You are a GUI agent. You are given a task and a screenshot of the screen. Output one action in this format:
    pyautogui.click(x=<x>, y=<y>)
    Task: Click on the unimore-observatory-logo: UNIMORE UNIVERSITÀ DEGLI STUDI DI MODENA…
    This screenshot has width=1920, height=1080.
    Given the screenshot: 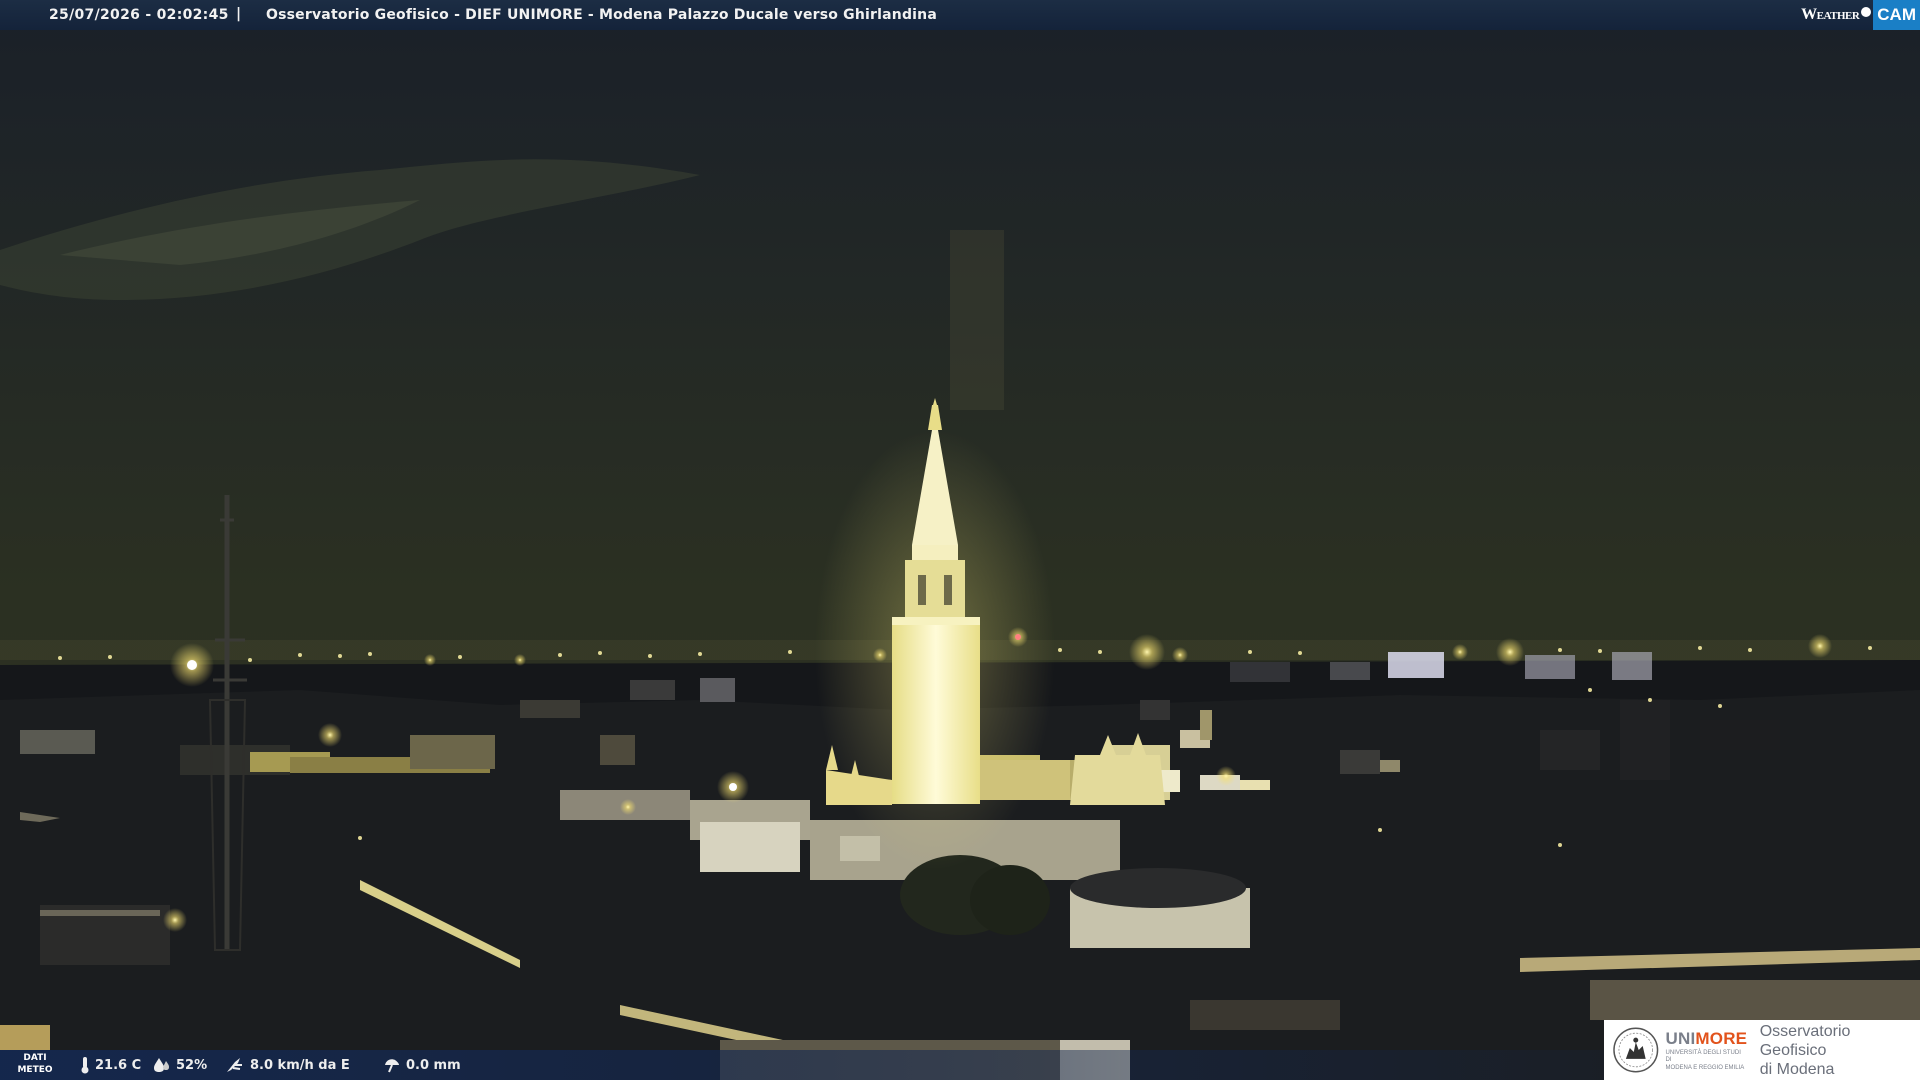 What is the action you would take?
    pyautogui.click(x=1762, y=1050)
    